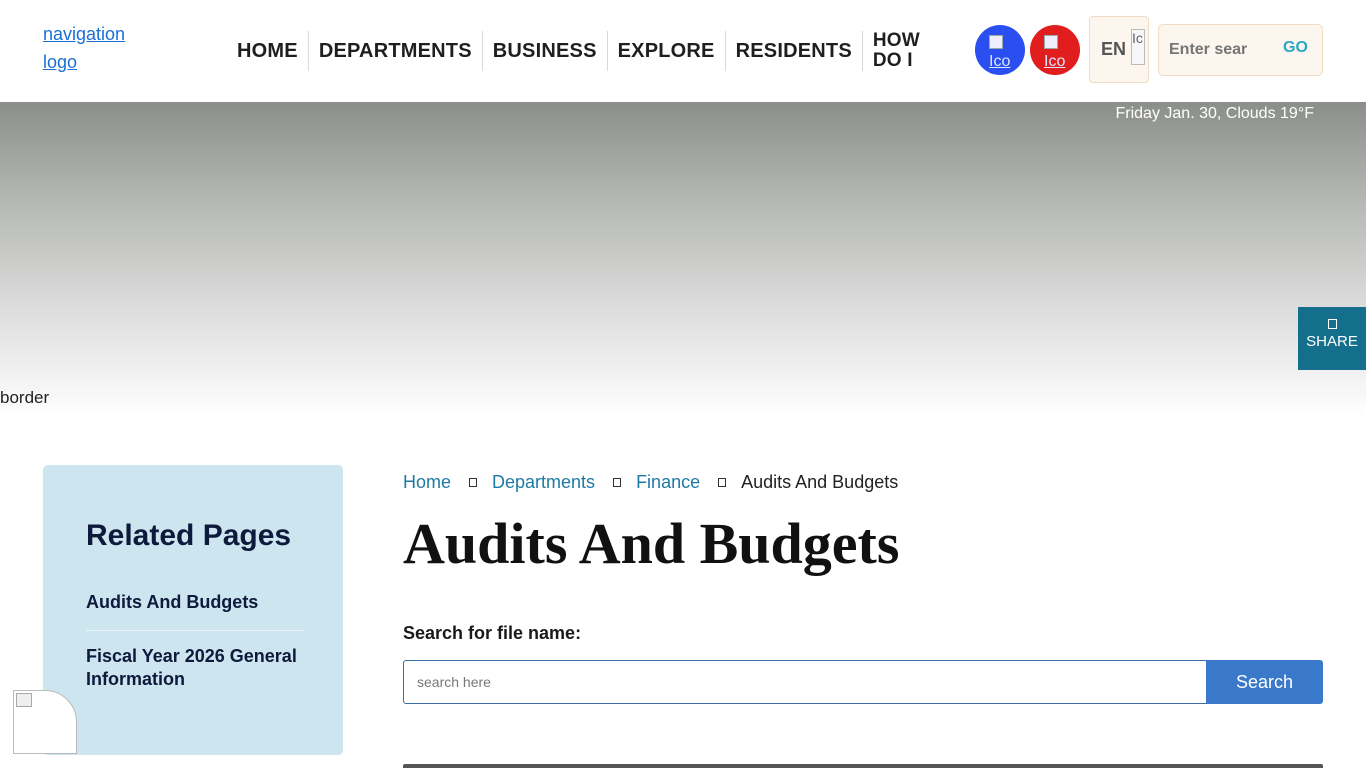  I want to click on file-search-button: Search, so click(1264, 682).